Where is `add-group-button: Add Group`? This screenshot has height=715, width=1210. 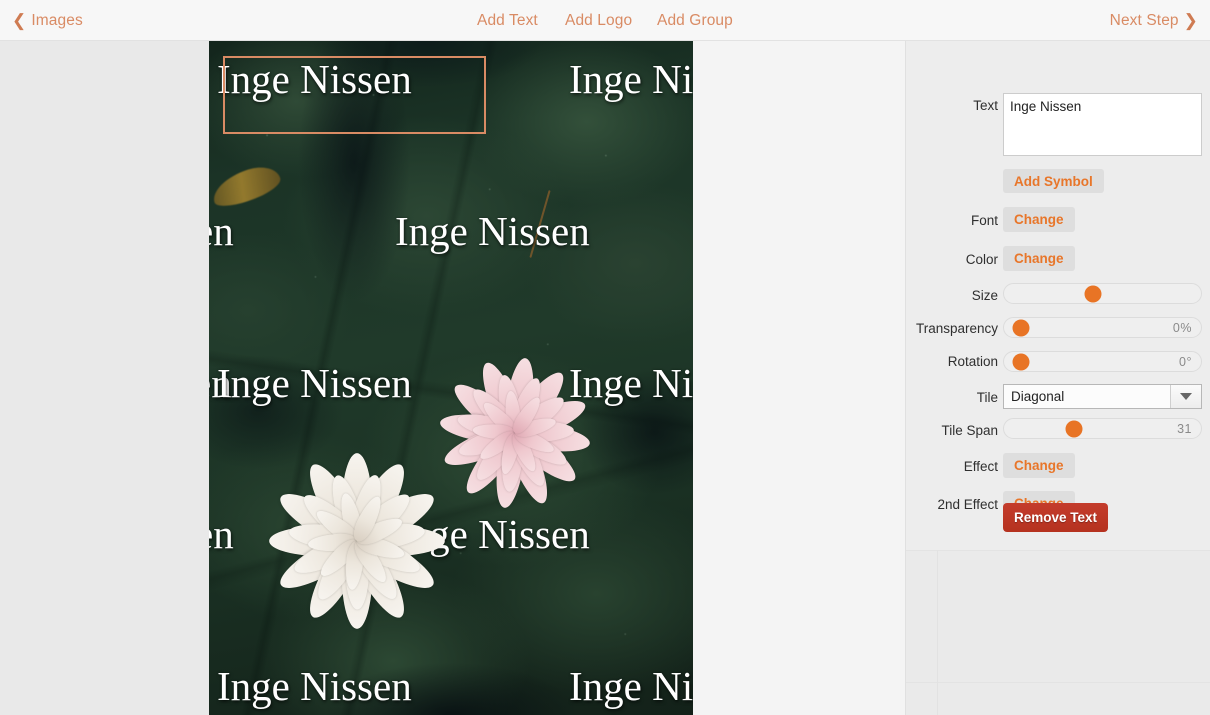
add-group-button: Add Group is located at coordinates (695, 20).